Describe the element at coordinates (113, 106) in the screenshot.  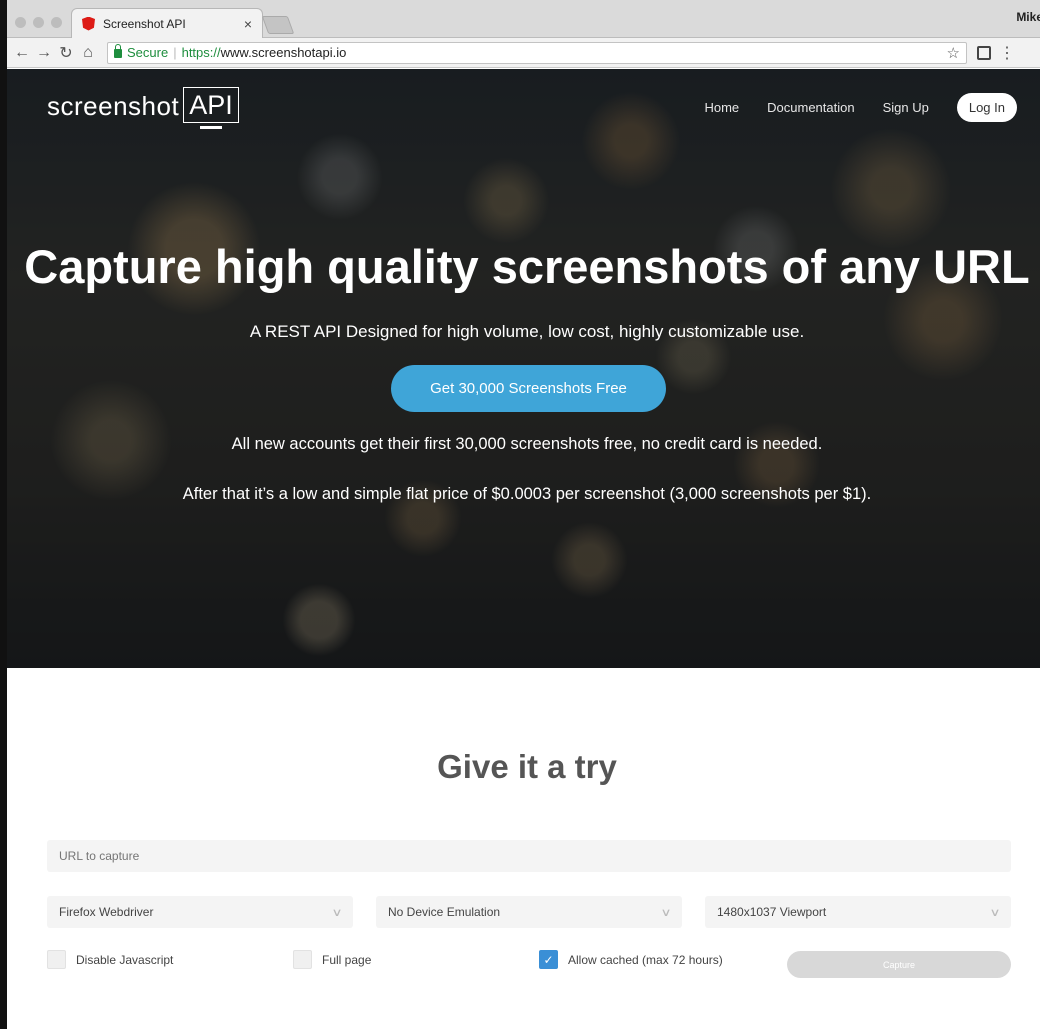
I see `logo-word: screenshot` at that location.